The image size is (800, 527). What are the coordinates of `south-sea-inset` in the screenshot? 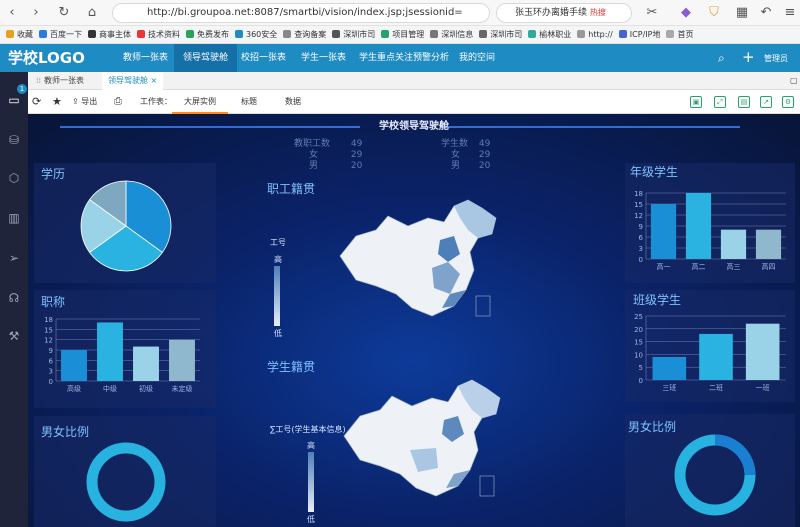 It's located at (483, 306).